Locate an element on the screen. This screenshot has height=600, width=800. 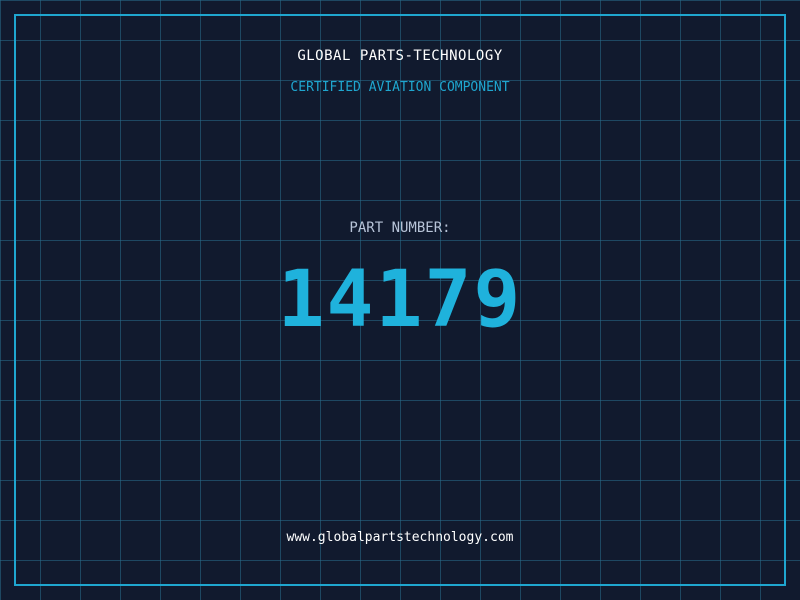
part-number-value: 14179 is located at coordinates (400, 300).